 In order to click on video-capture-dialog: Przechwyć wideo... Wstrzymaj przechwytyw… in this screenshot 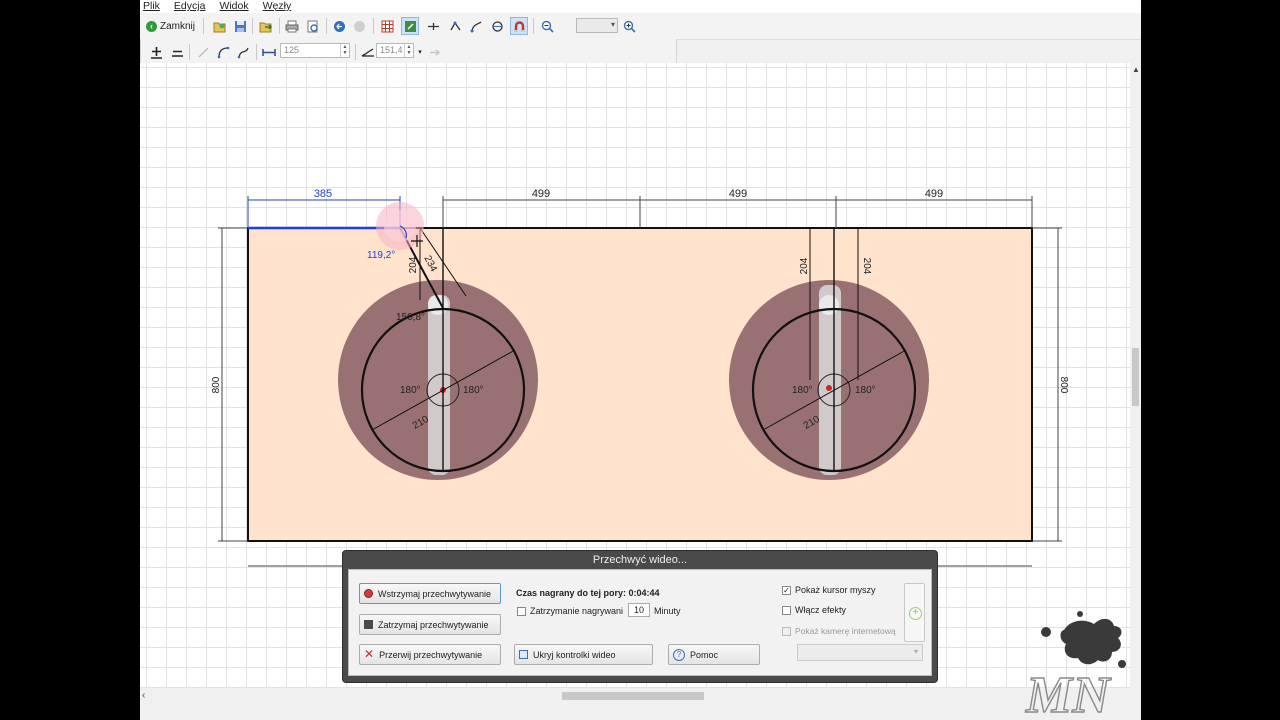, I will do `click(640, 616)`.